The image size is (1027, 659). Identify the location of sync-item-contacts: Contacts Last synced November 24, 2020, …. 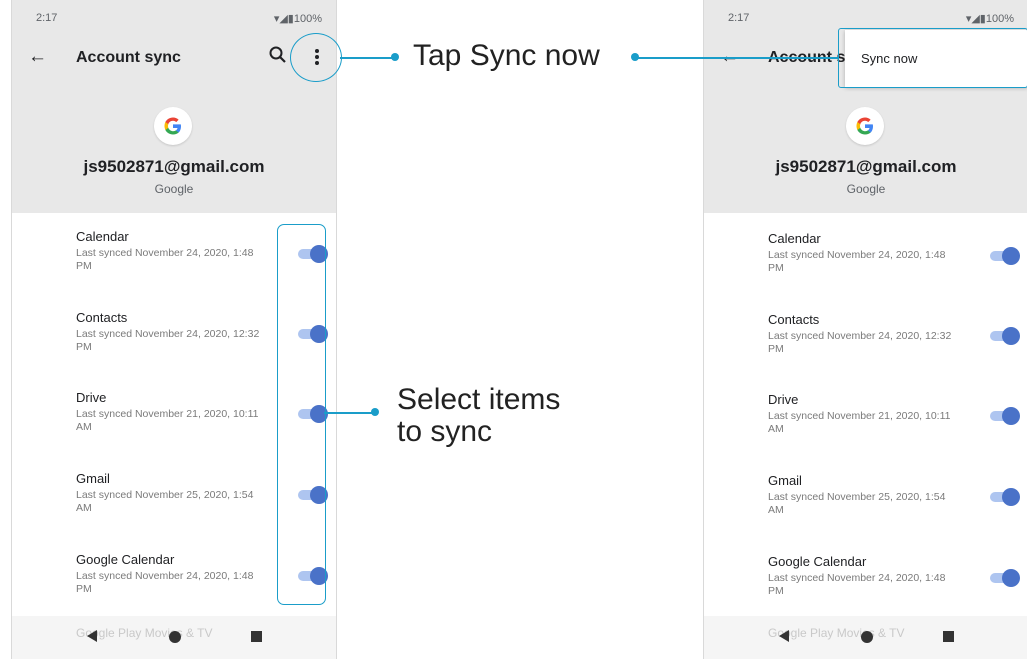
(893, 334).